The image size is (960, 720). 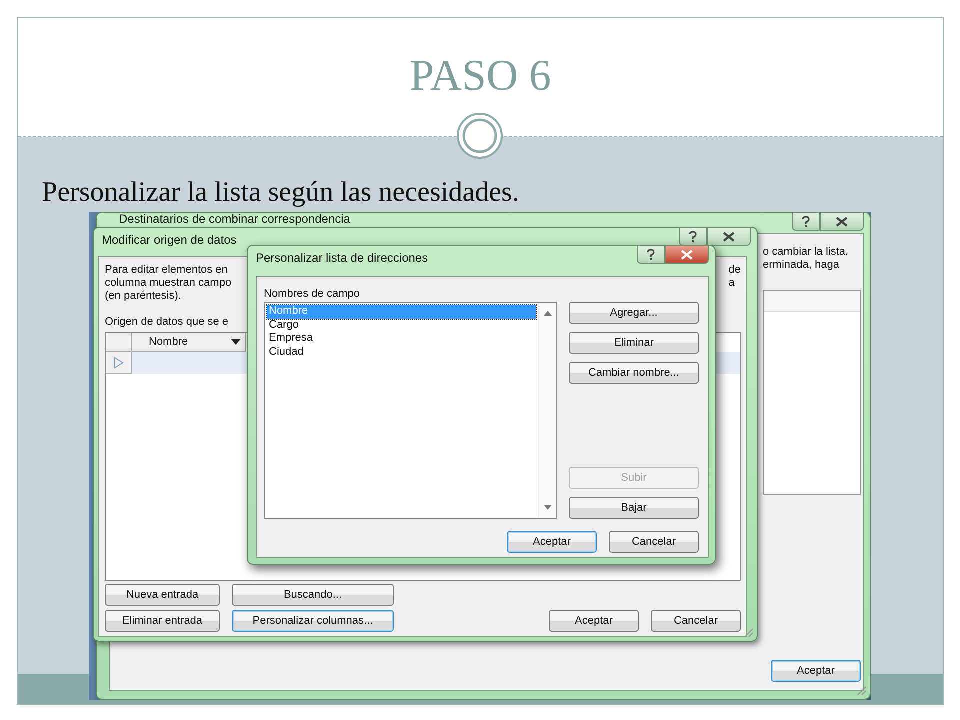 What do you see at coordinates (167, 322) in the screenshot?
I see `list-label: Origen de datos que se e` at bounding box center [167, 322].